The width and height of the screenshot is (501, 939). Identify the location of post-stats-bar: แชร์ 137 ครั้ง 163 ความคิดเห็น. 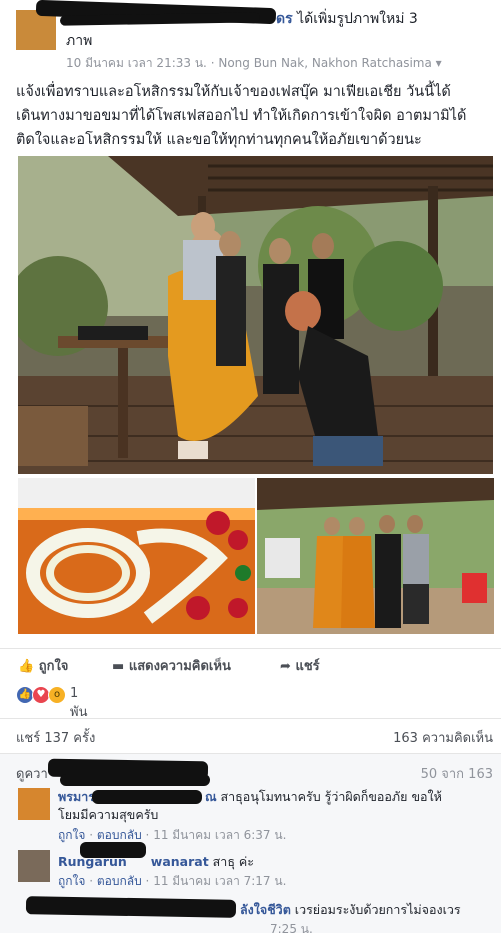
(250, 736).